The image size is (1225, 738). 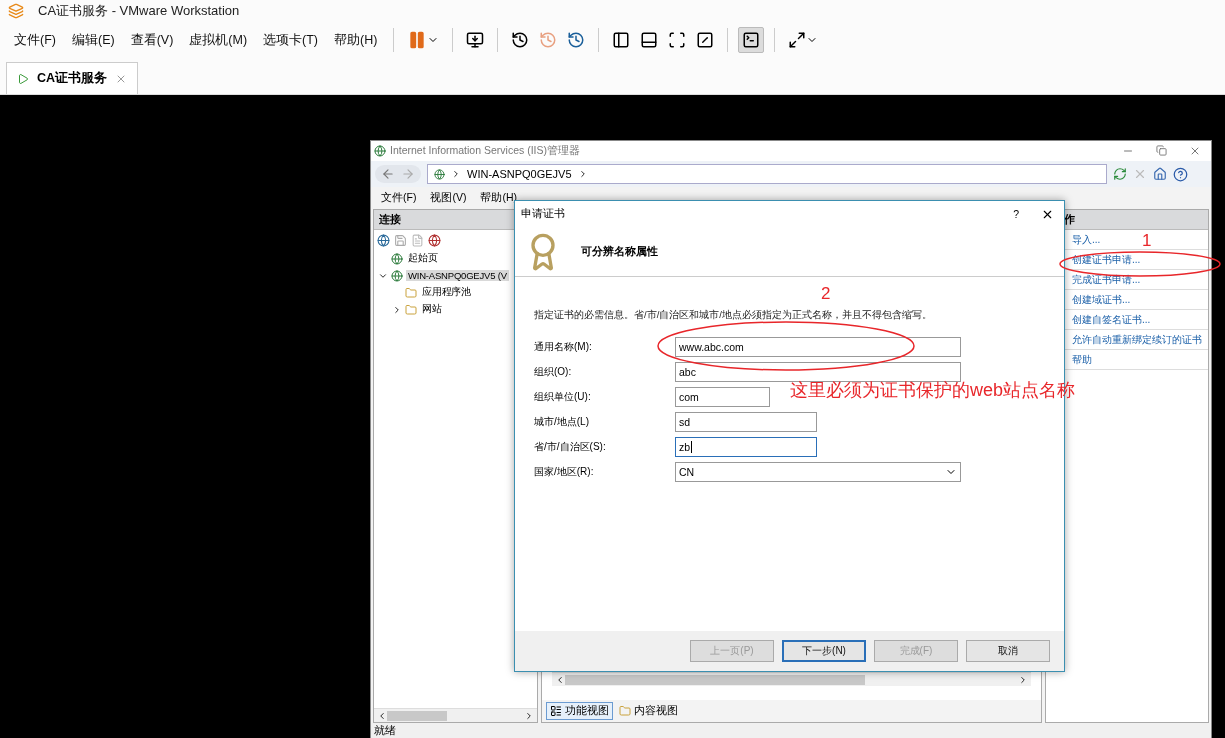 What do you see at coordinates (619, 251) in the screenshot?
I see `dialog-heading: 可分辨名称属性` at bounding box center [619, 251].